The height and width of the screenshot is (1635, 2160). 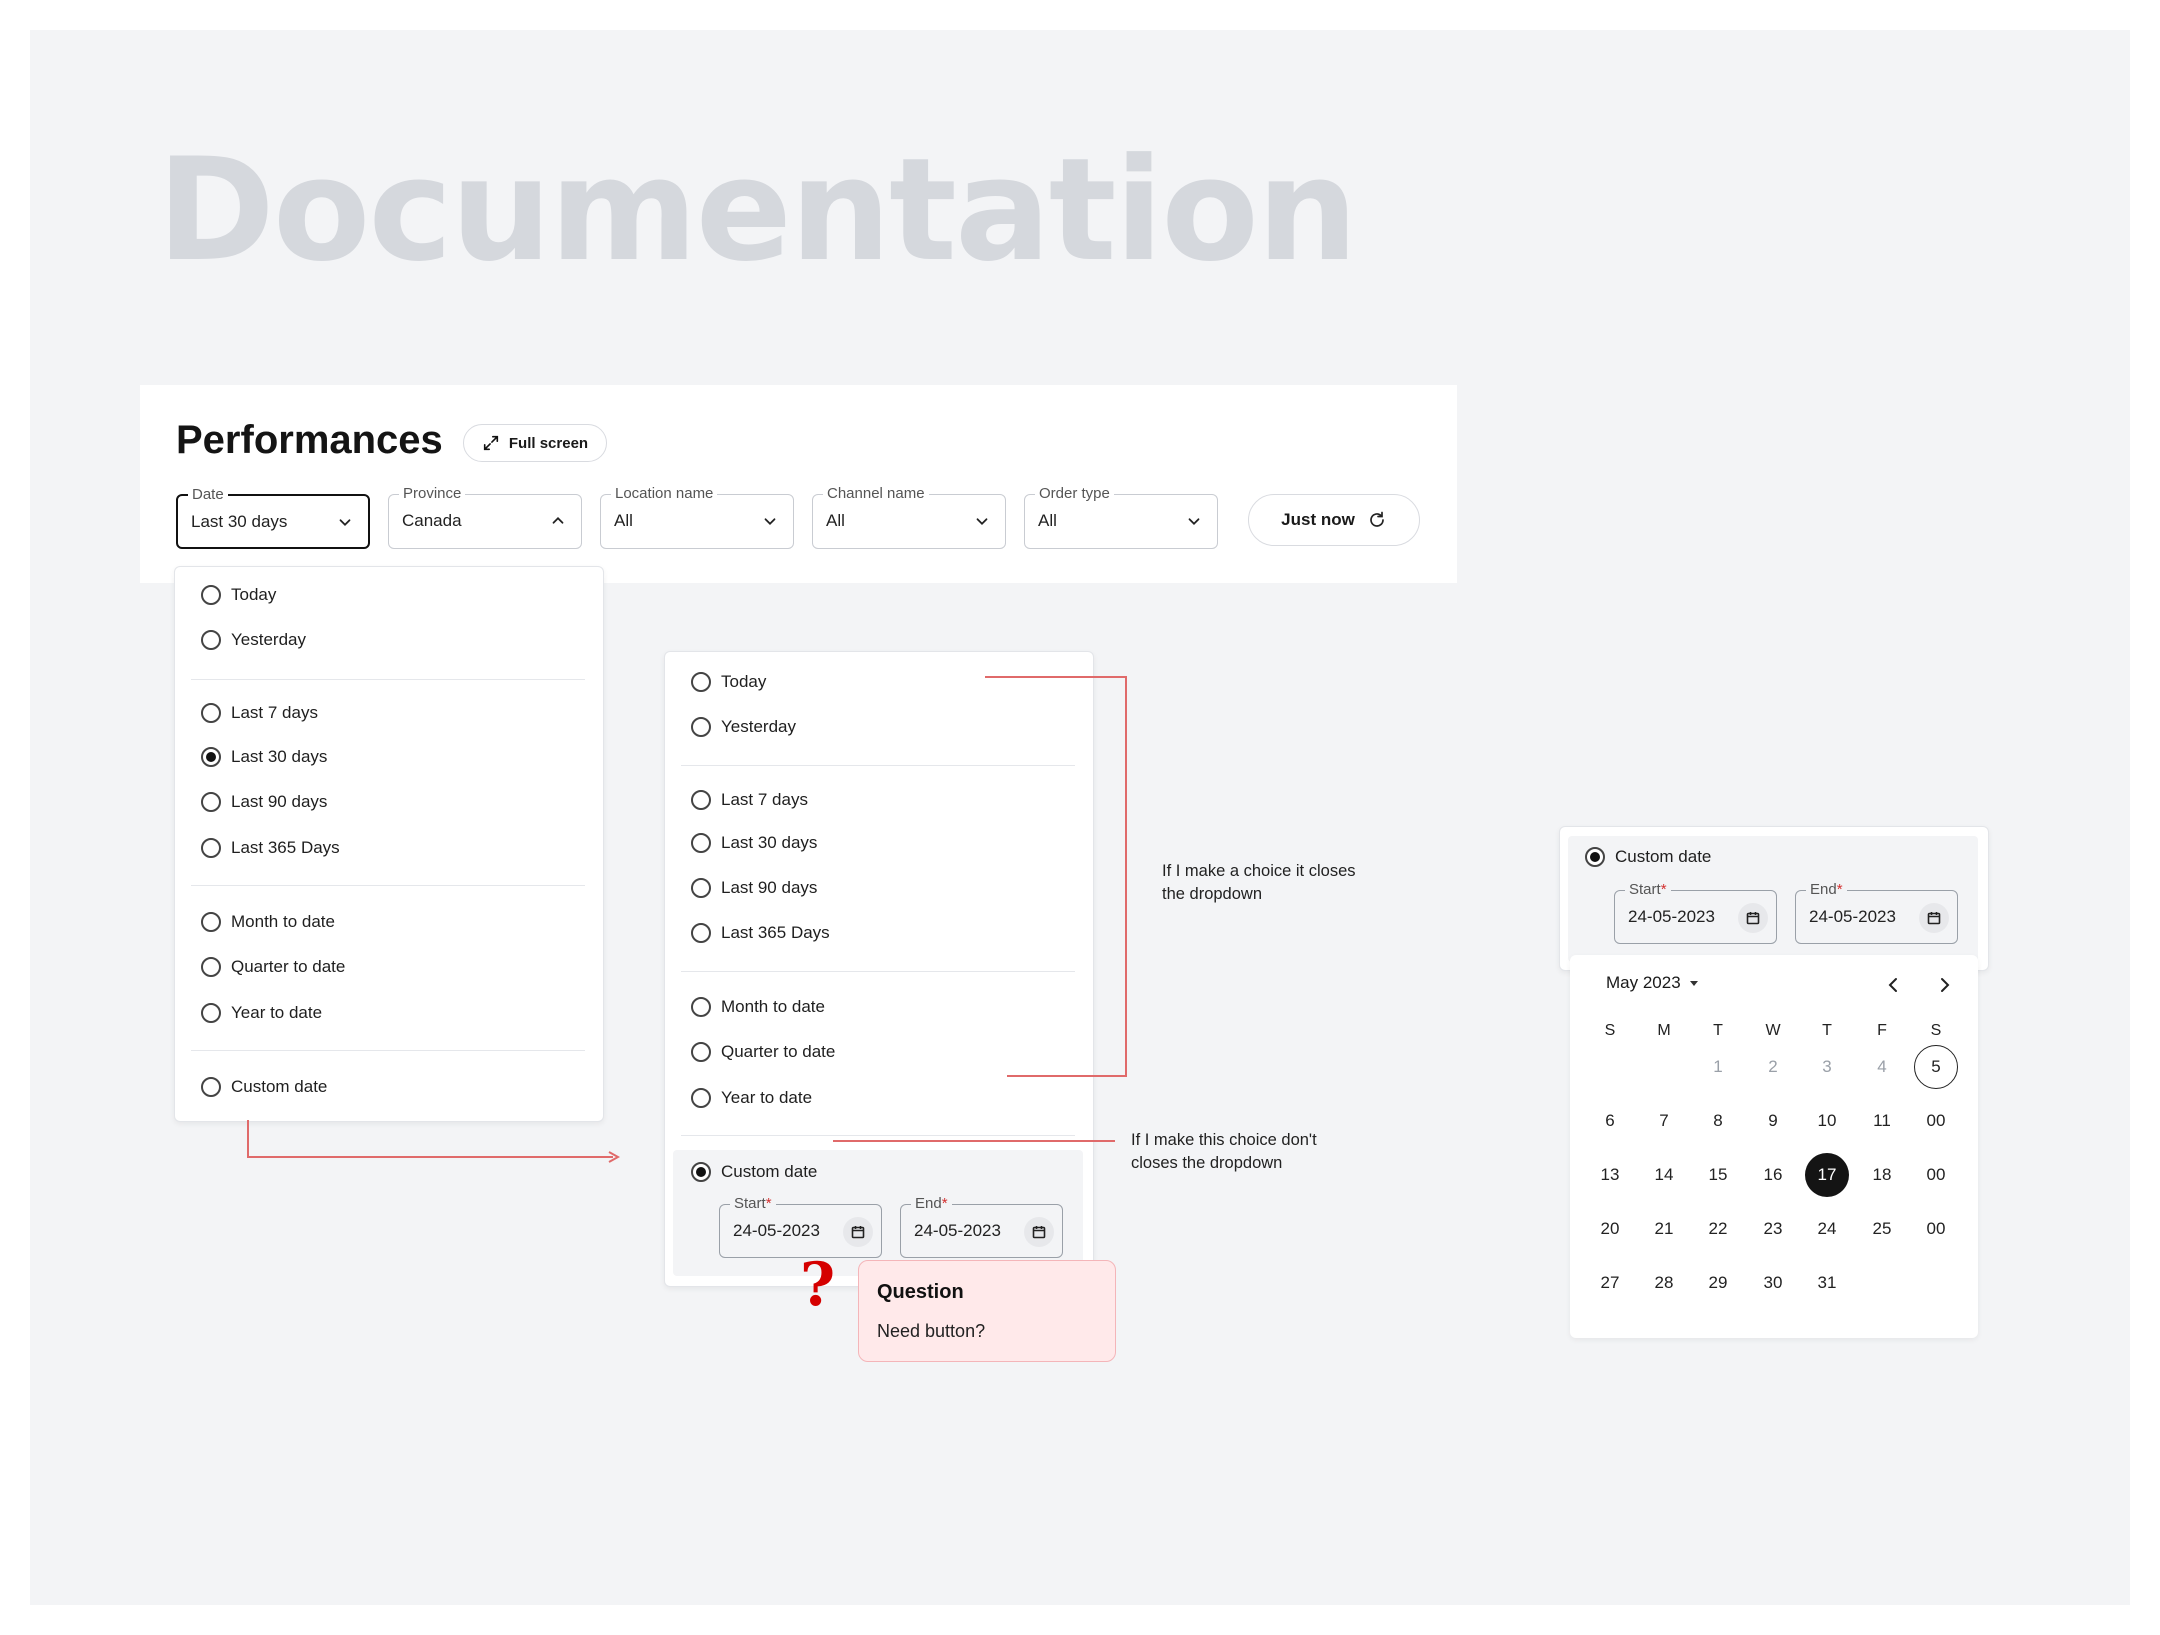 What do you see at coordinates (1664, 1121) in the screenshot?
I see `calendar-day: 7` at bounding box center [1664, 1121].